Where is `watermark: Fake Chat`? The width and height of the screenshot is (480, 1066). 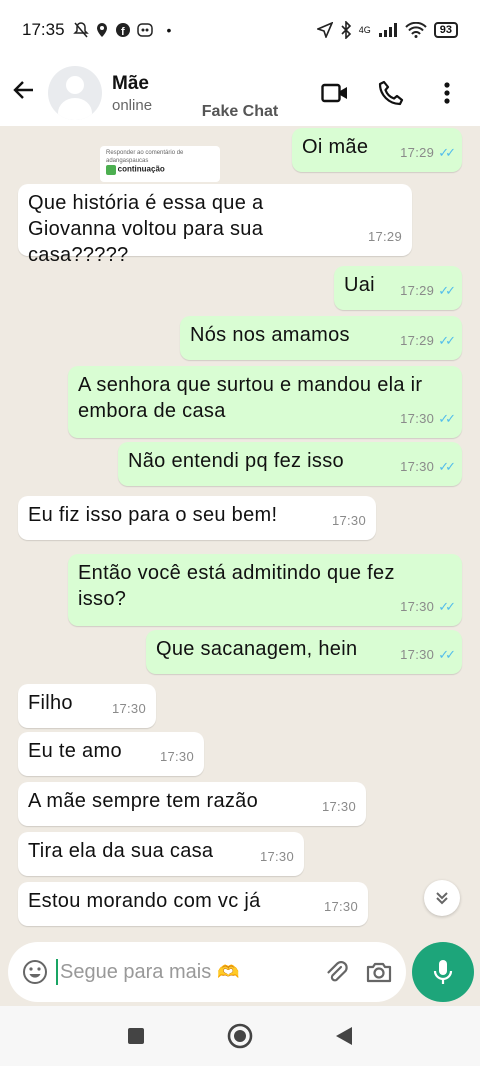
watermark: Fake Chat is located at coordinates (240, 111).